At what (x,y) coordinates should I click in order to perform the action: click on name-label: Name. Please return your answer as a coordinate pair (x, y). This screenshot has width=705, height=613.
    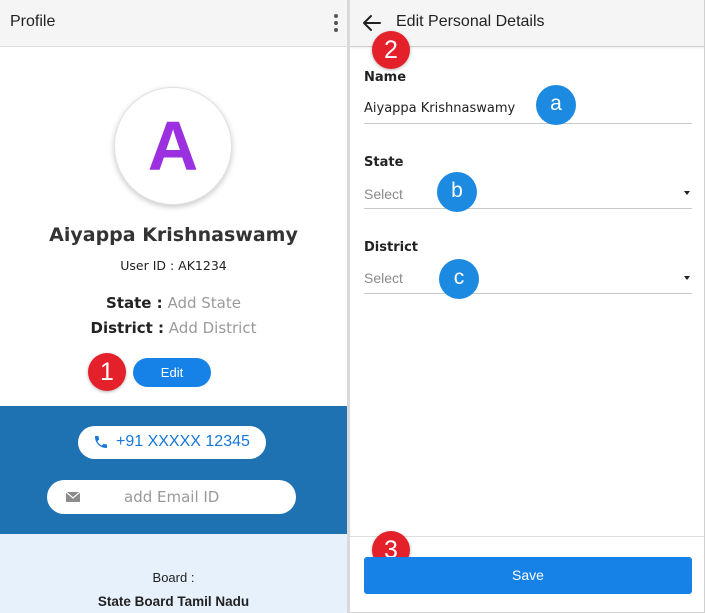
    Looking at the image, I should click on (385, 77).